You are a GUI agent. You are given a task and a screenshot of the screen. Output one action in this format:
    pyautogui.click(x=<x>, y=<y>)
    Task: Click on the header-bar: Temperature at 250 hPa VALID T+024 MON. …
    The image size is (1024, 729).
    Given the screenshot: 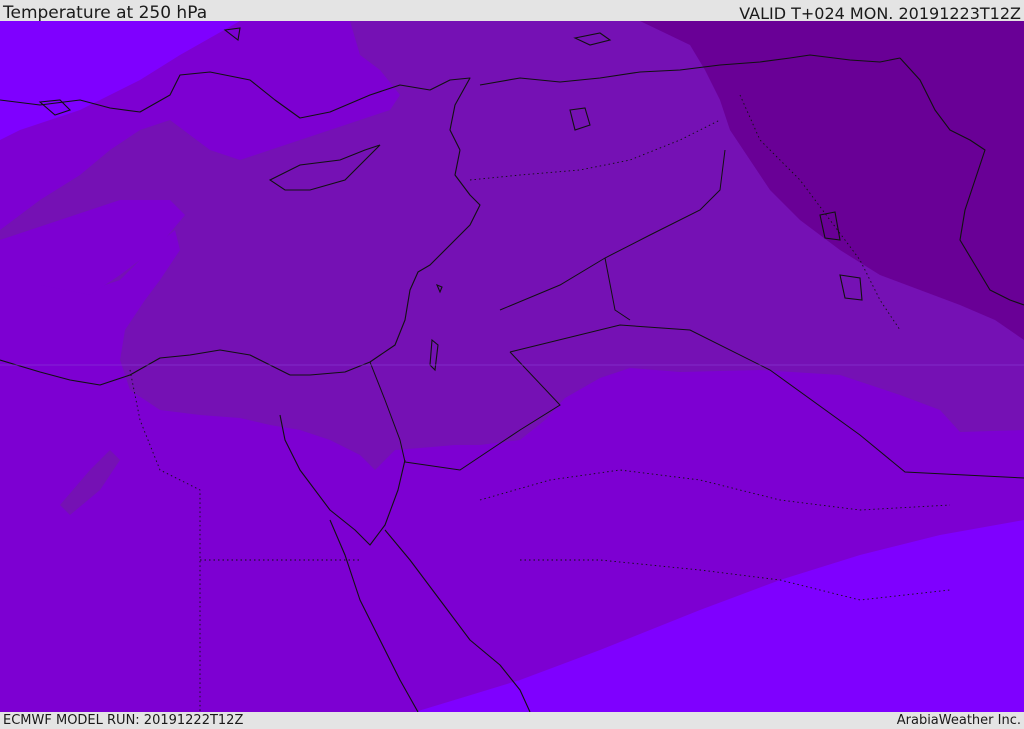 What is the action you would take?
    pyautogui.click(x=512, y=11)
    